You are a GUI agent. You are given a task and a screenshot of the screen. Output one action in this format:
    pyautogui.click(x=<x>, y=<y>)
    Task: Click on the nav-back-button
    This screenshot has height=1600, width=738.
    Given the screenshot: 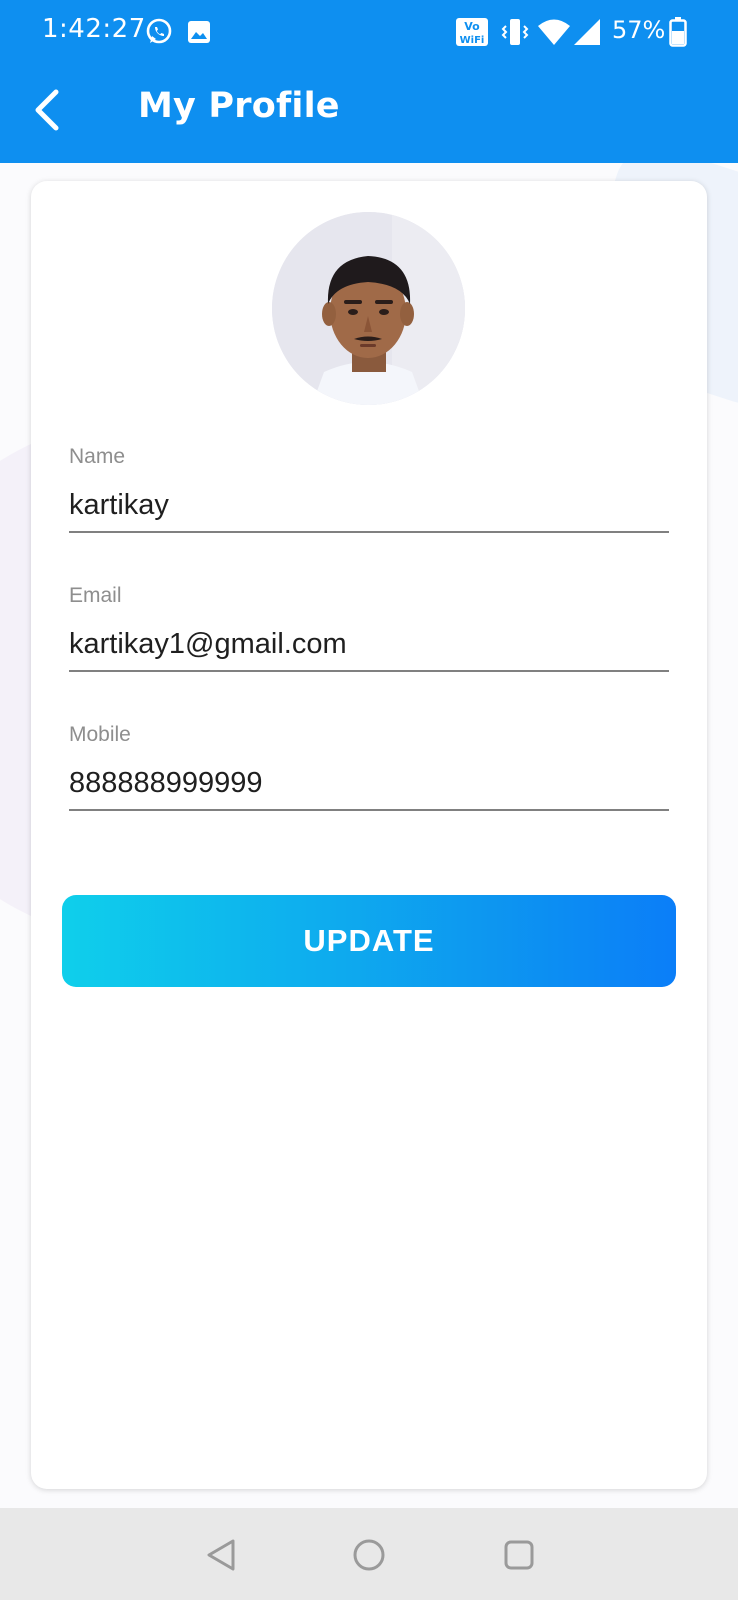 What is the action you would take?
    pyautogui.click(x=221, y=1555)
    